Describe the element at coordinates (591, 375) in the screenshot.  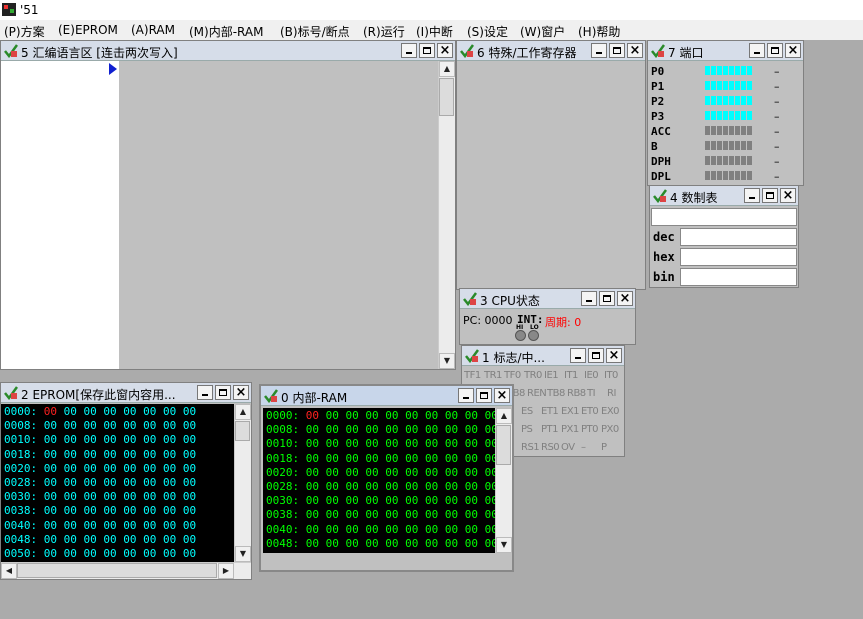
I see `flag-bit: IE0` at that location.